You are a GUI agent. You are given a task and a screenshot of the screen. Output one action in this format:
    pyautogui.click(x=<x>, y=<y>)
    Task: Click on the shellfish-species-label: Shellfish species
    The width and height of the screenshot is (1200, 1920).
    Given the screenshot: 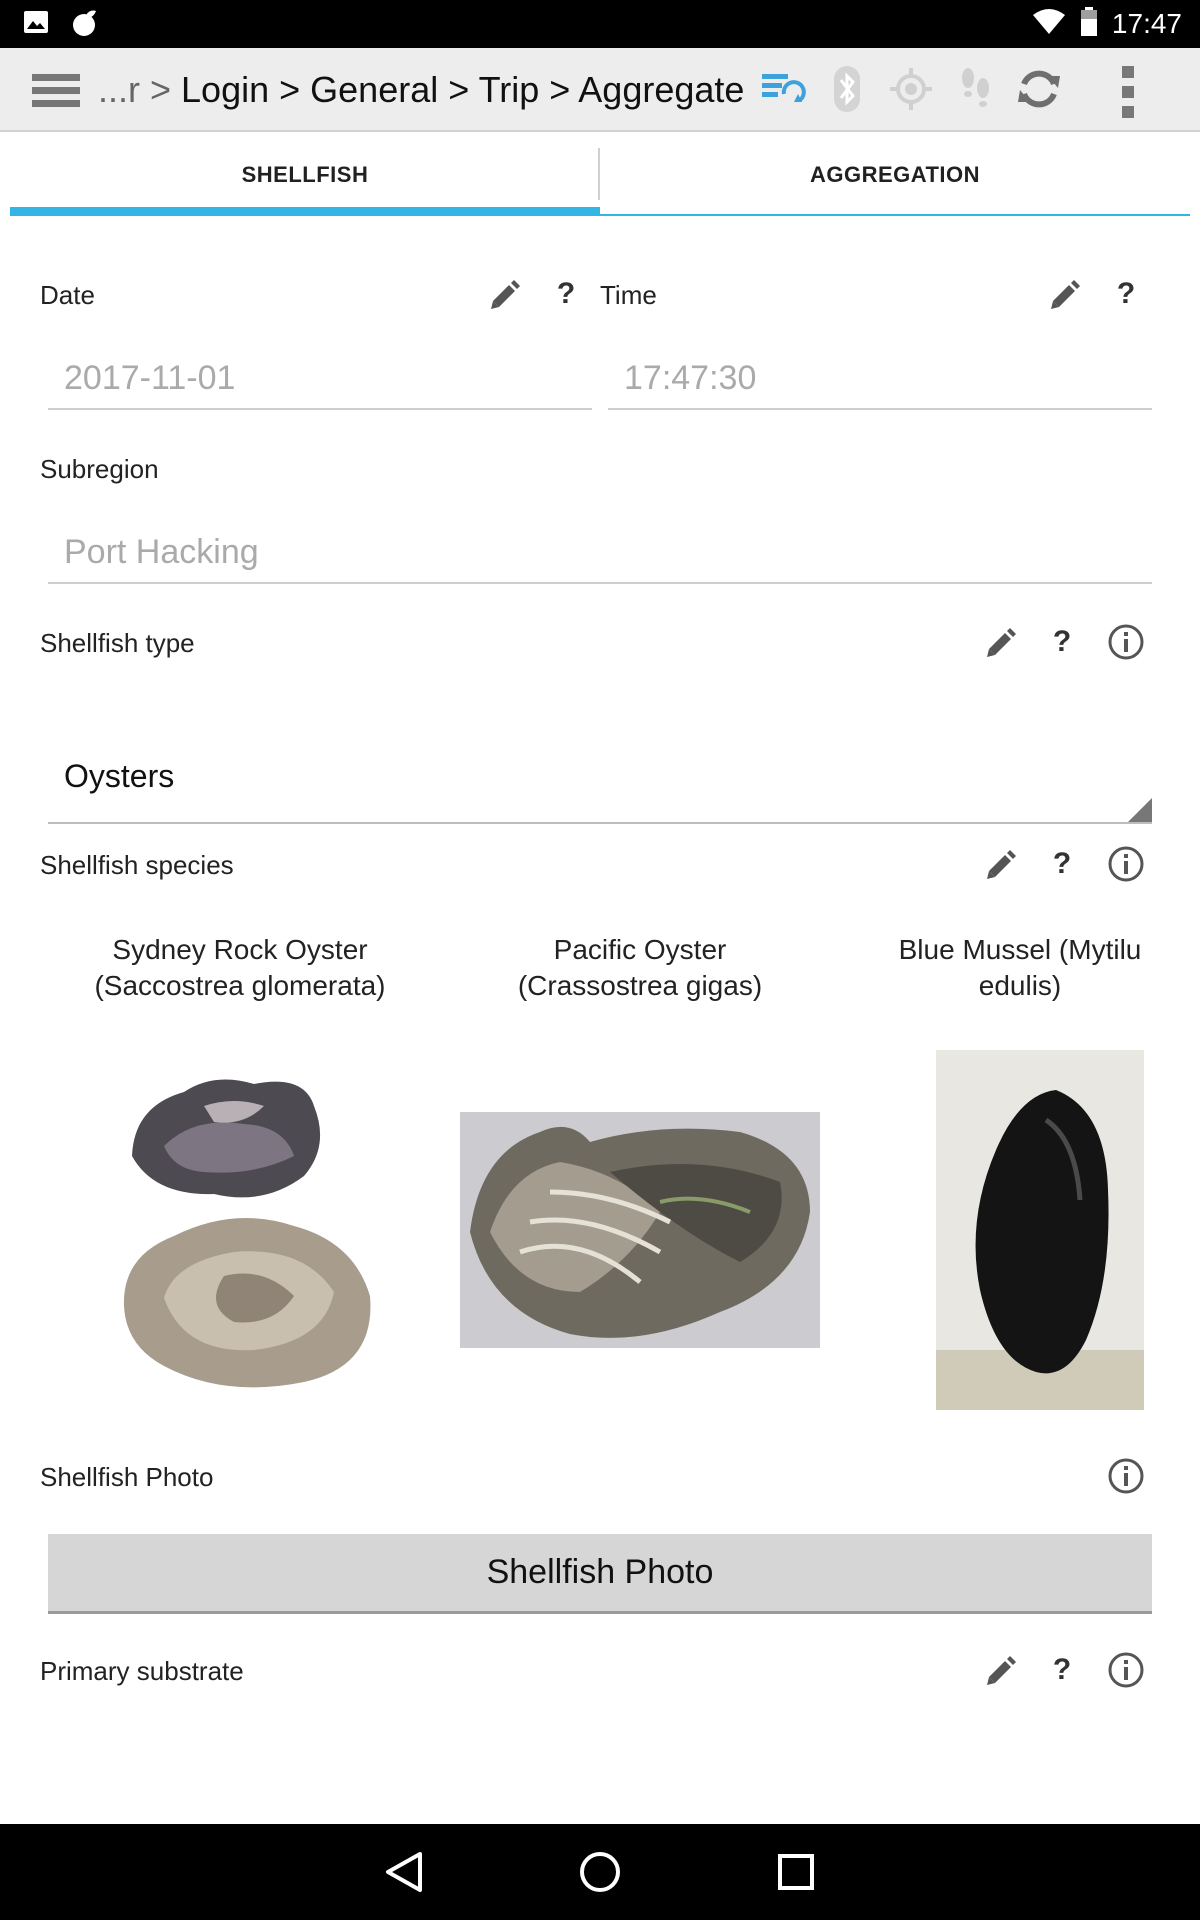 What is the action you would take?
    pyautogui.click(x=137, y=865)
    